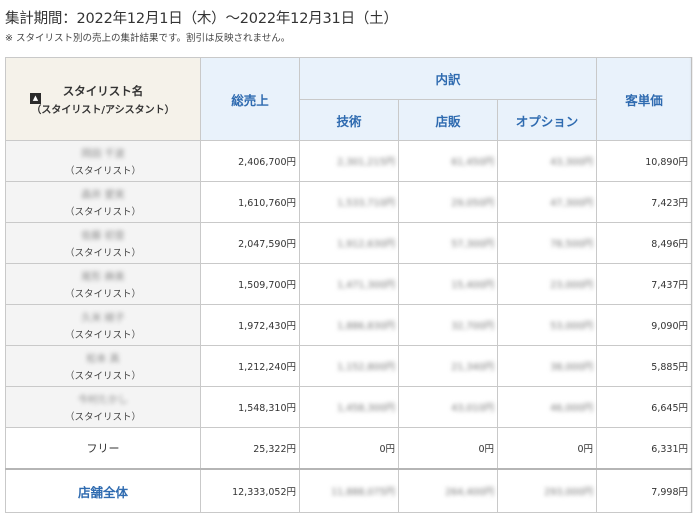 Image resolution: width=693 pixels, height=513 pixels. Describe the element at coordinates (644, 161) in the screenshot. I see `unit-price-value: 10,890円` at that location.